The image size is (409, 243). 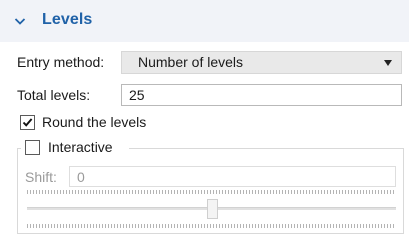 I want to click on interactive-group-legend: Interactive, so click(x=75, y=148).